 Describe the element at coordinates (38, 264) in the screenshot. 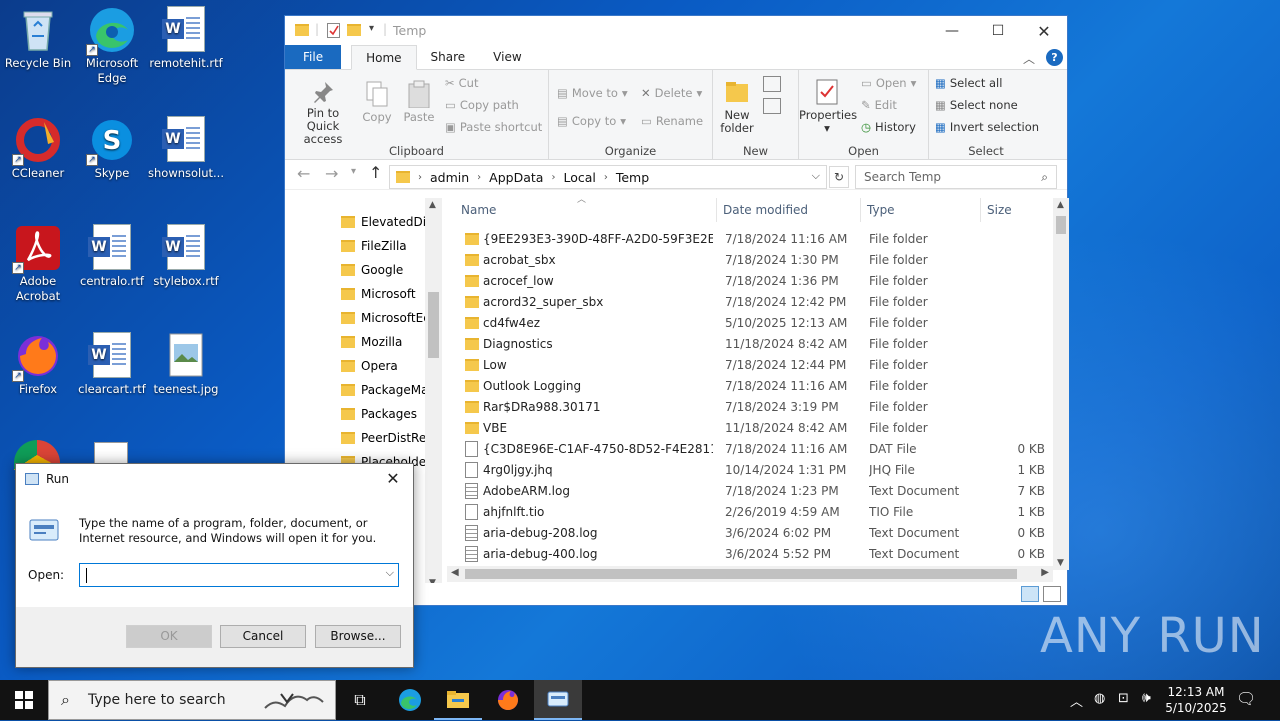

I see `desktop-icon-adobe-acrobat: ↗ Adobe Acrobat` at that location.